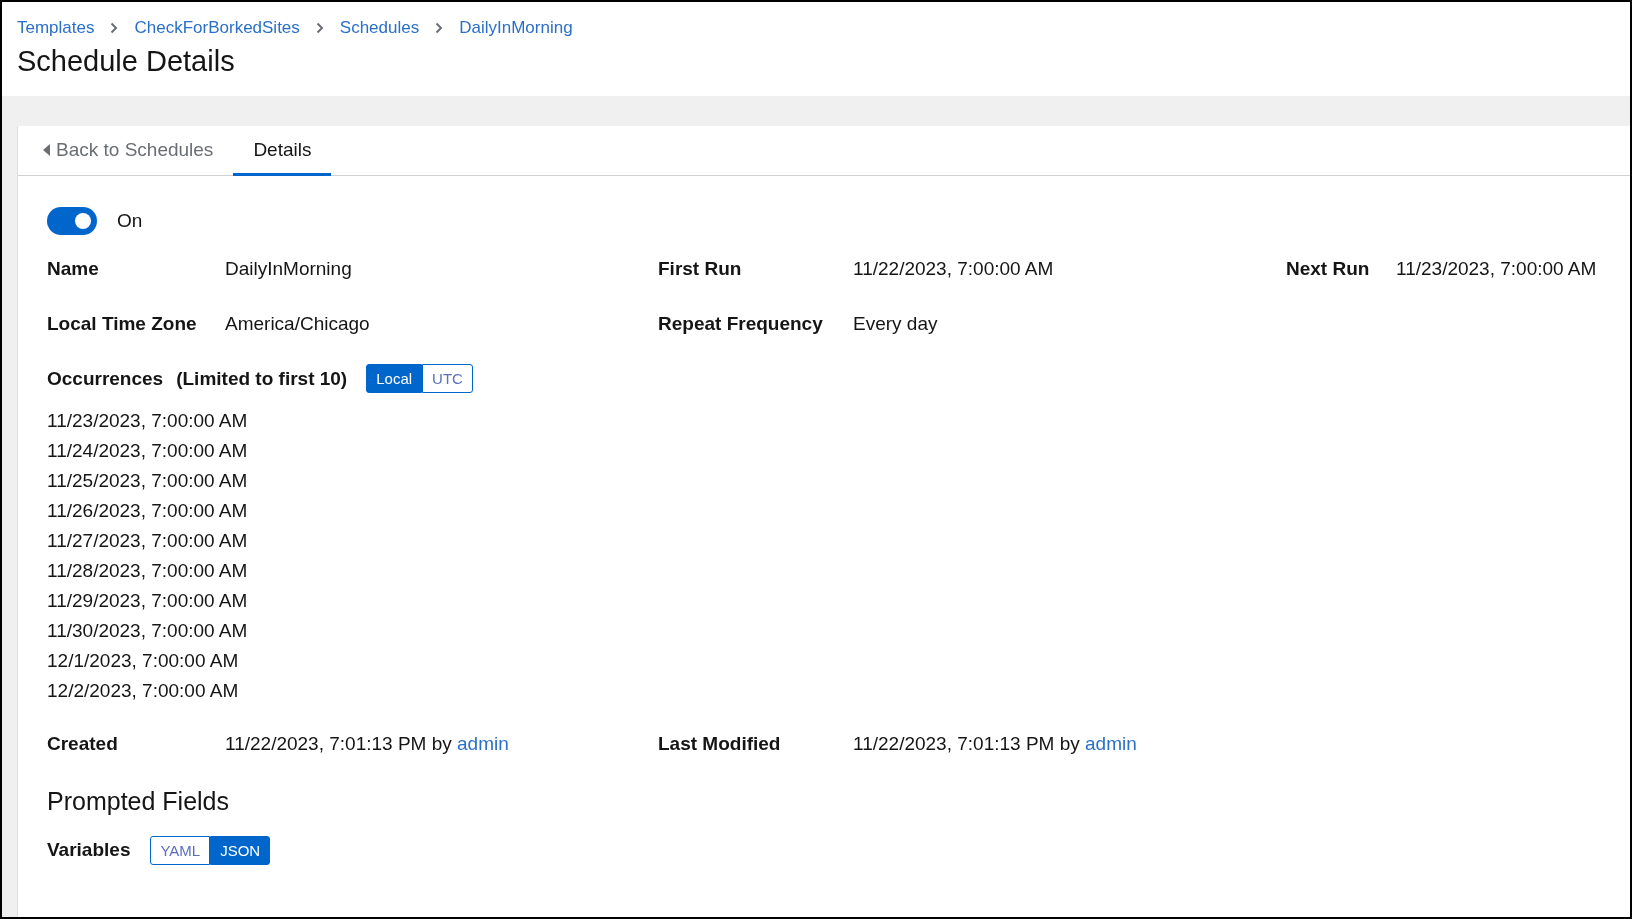  I want to click on occurrence-date: 11/29/2023, 7:00:00 AM, so click(148, 601).